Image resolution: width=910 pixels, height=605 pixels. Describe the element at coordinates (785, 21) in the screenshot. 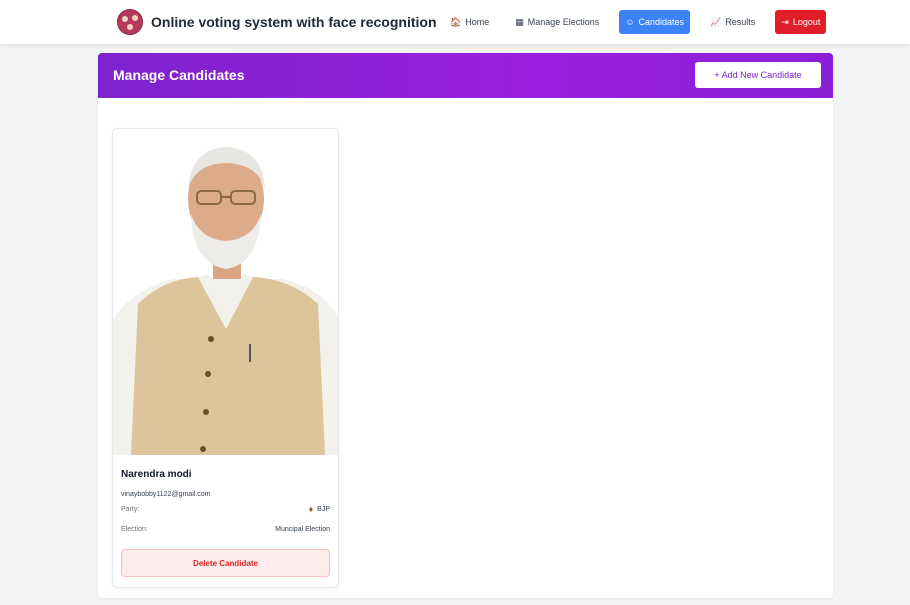

I see `logout-icon: ⇥` at that location.